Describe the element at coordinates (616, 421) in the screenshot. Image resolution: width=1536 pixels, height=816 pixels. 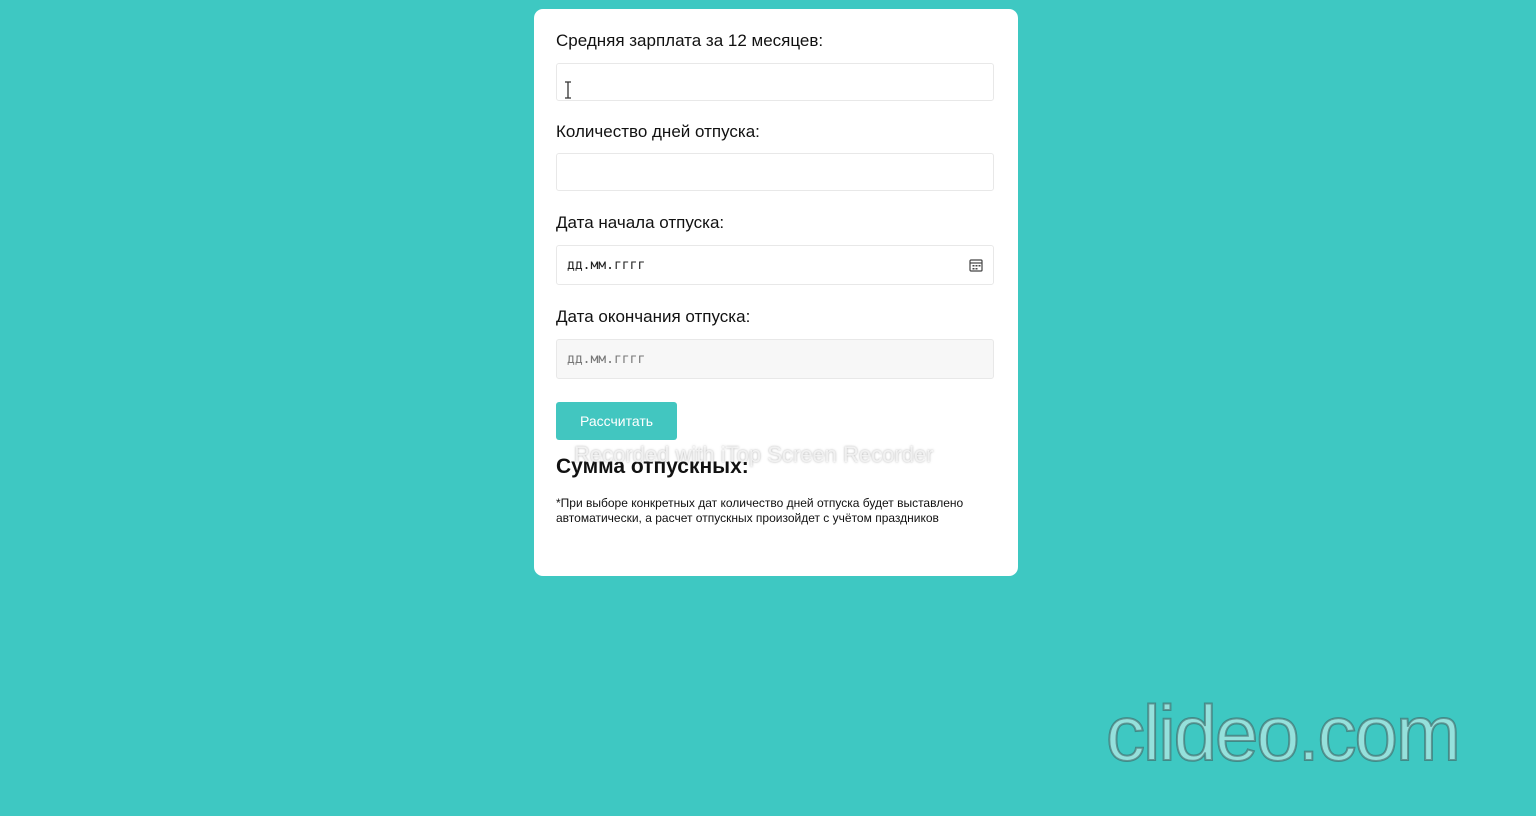
I see `calculate-button: Рассчитать` at that location.